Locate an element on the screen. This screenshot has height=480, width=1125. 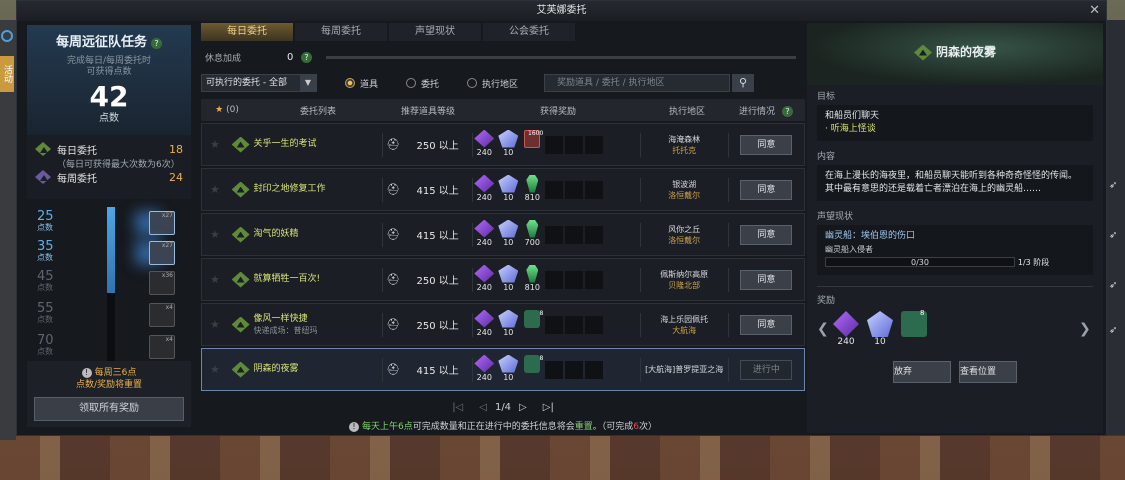
tab-1: 每周委托 is located at coordinates (341, 32).